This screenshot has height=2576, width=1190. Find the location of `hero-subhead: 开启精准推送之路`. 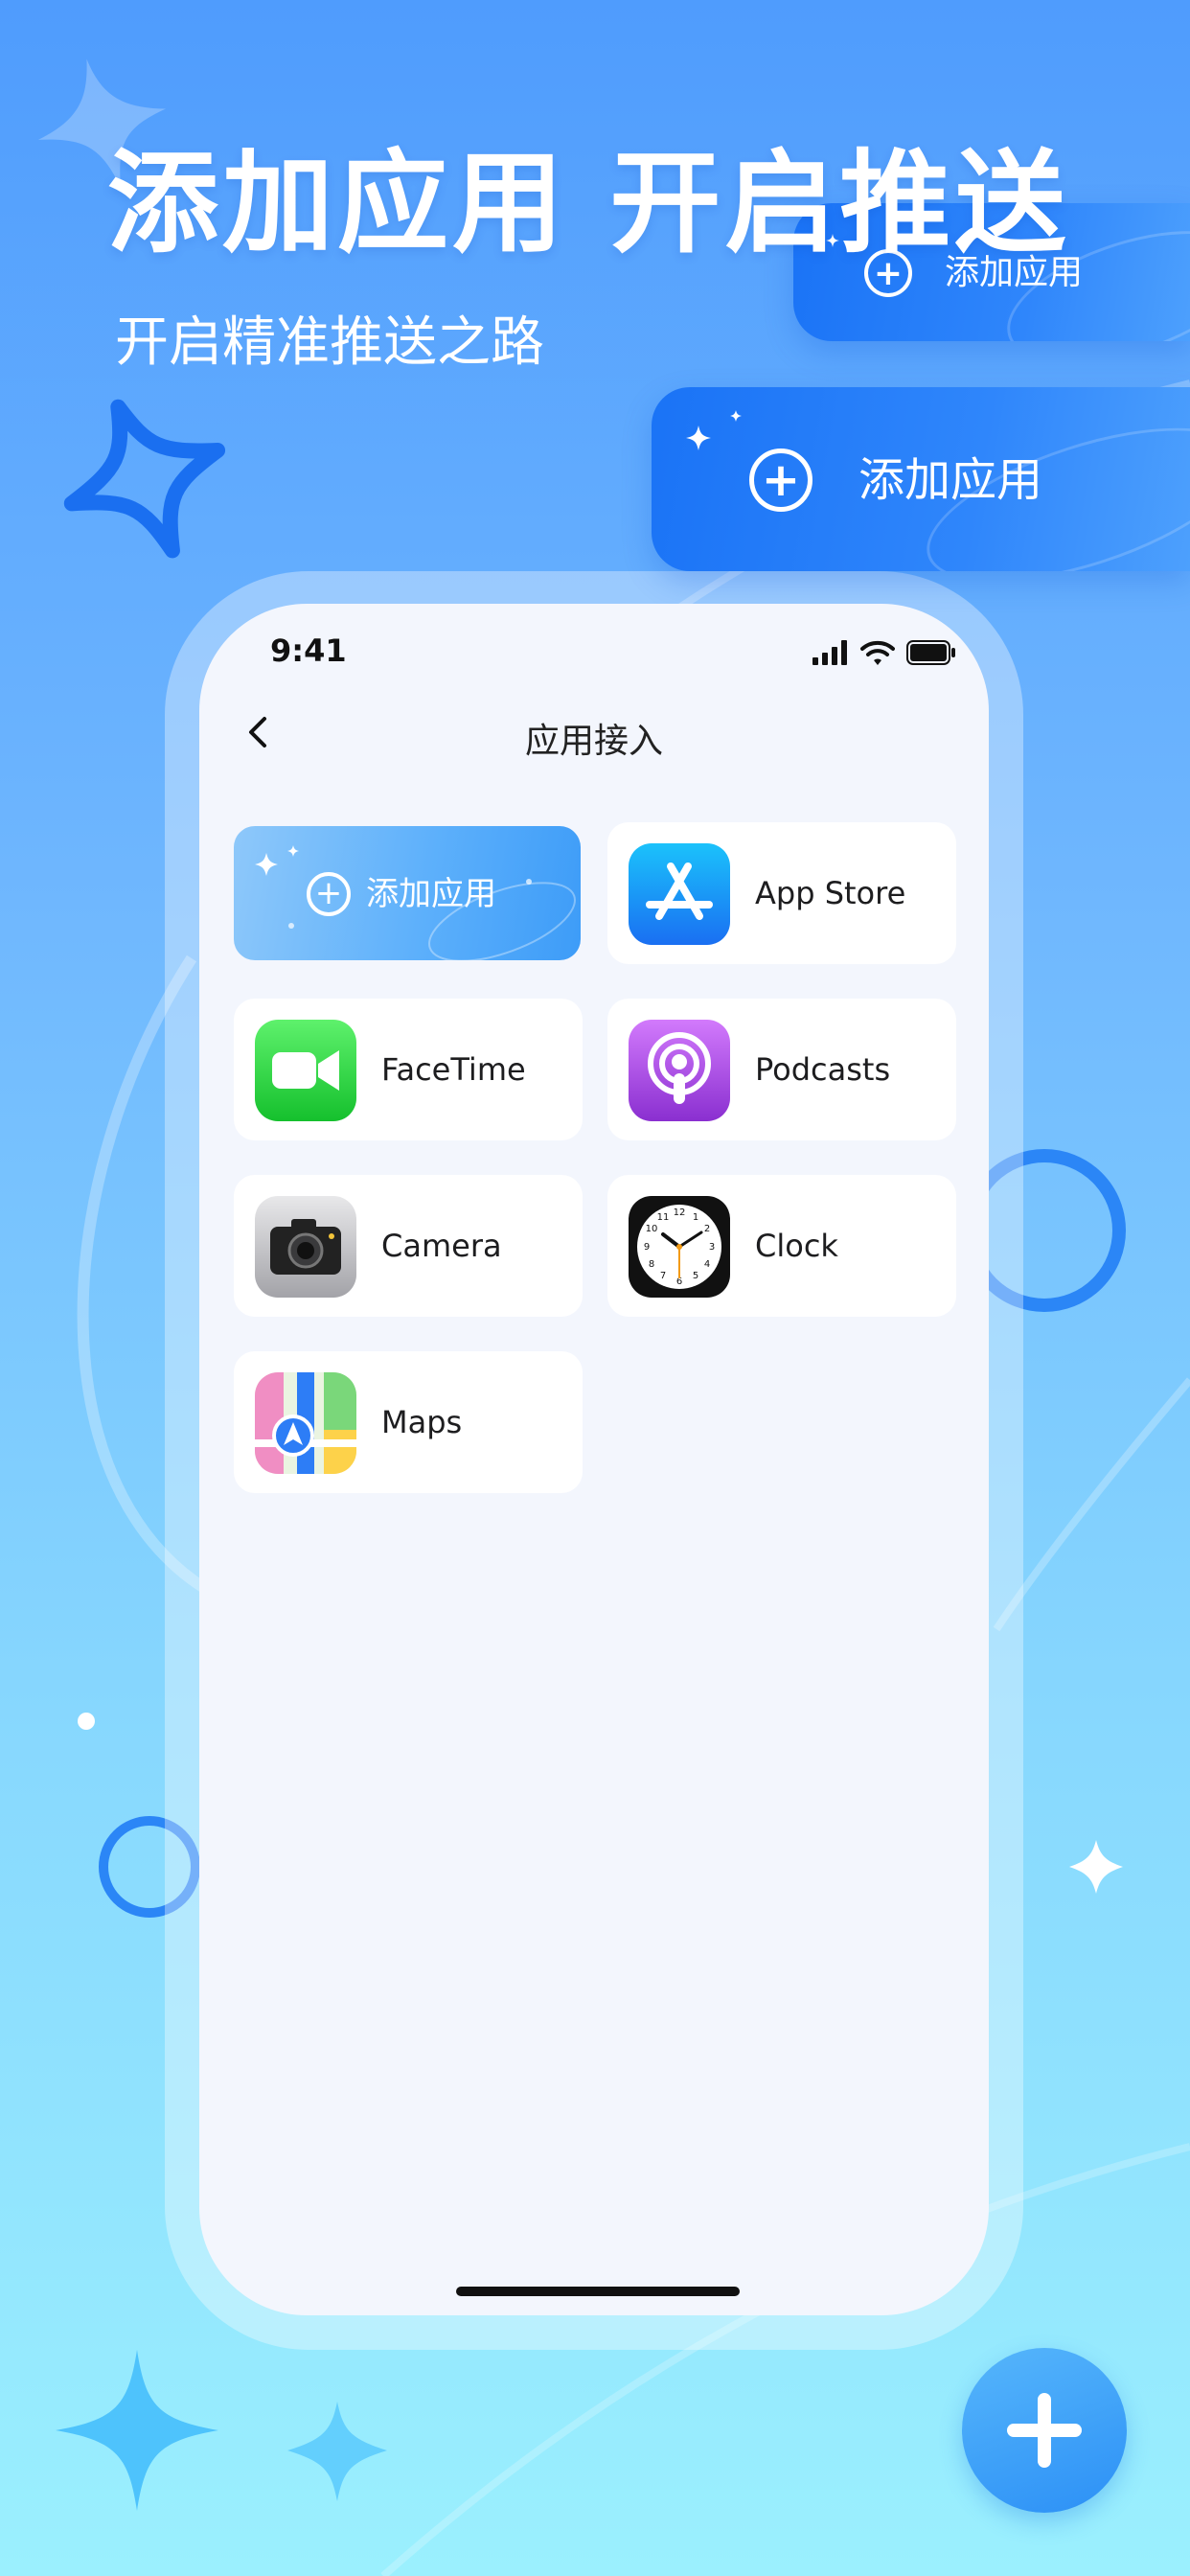

hero-subhead: 开启精准推送之路 is located at coordinates (329, 342).